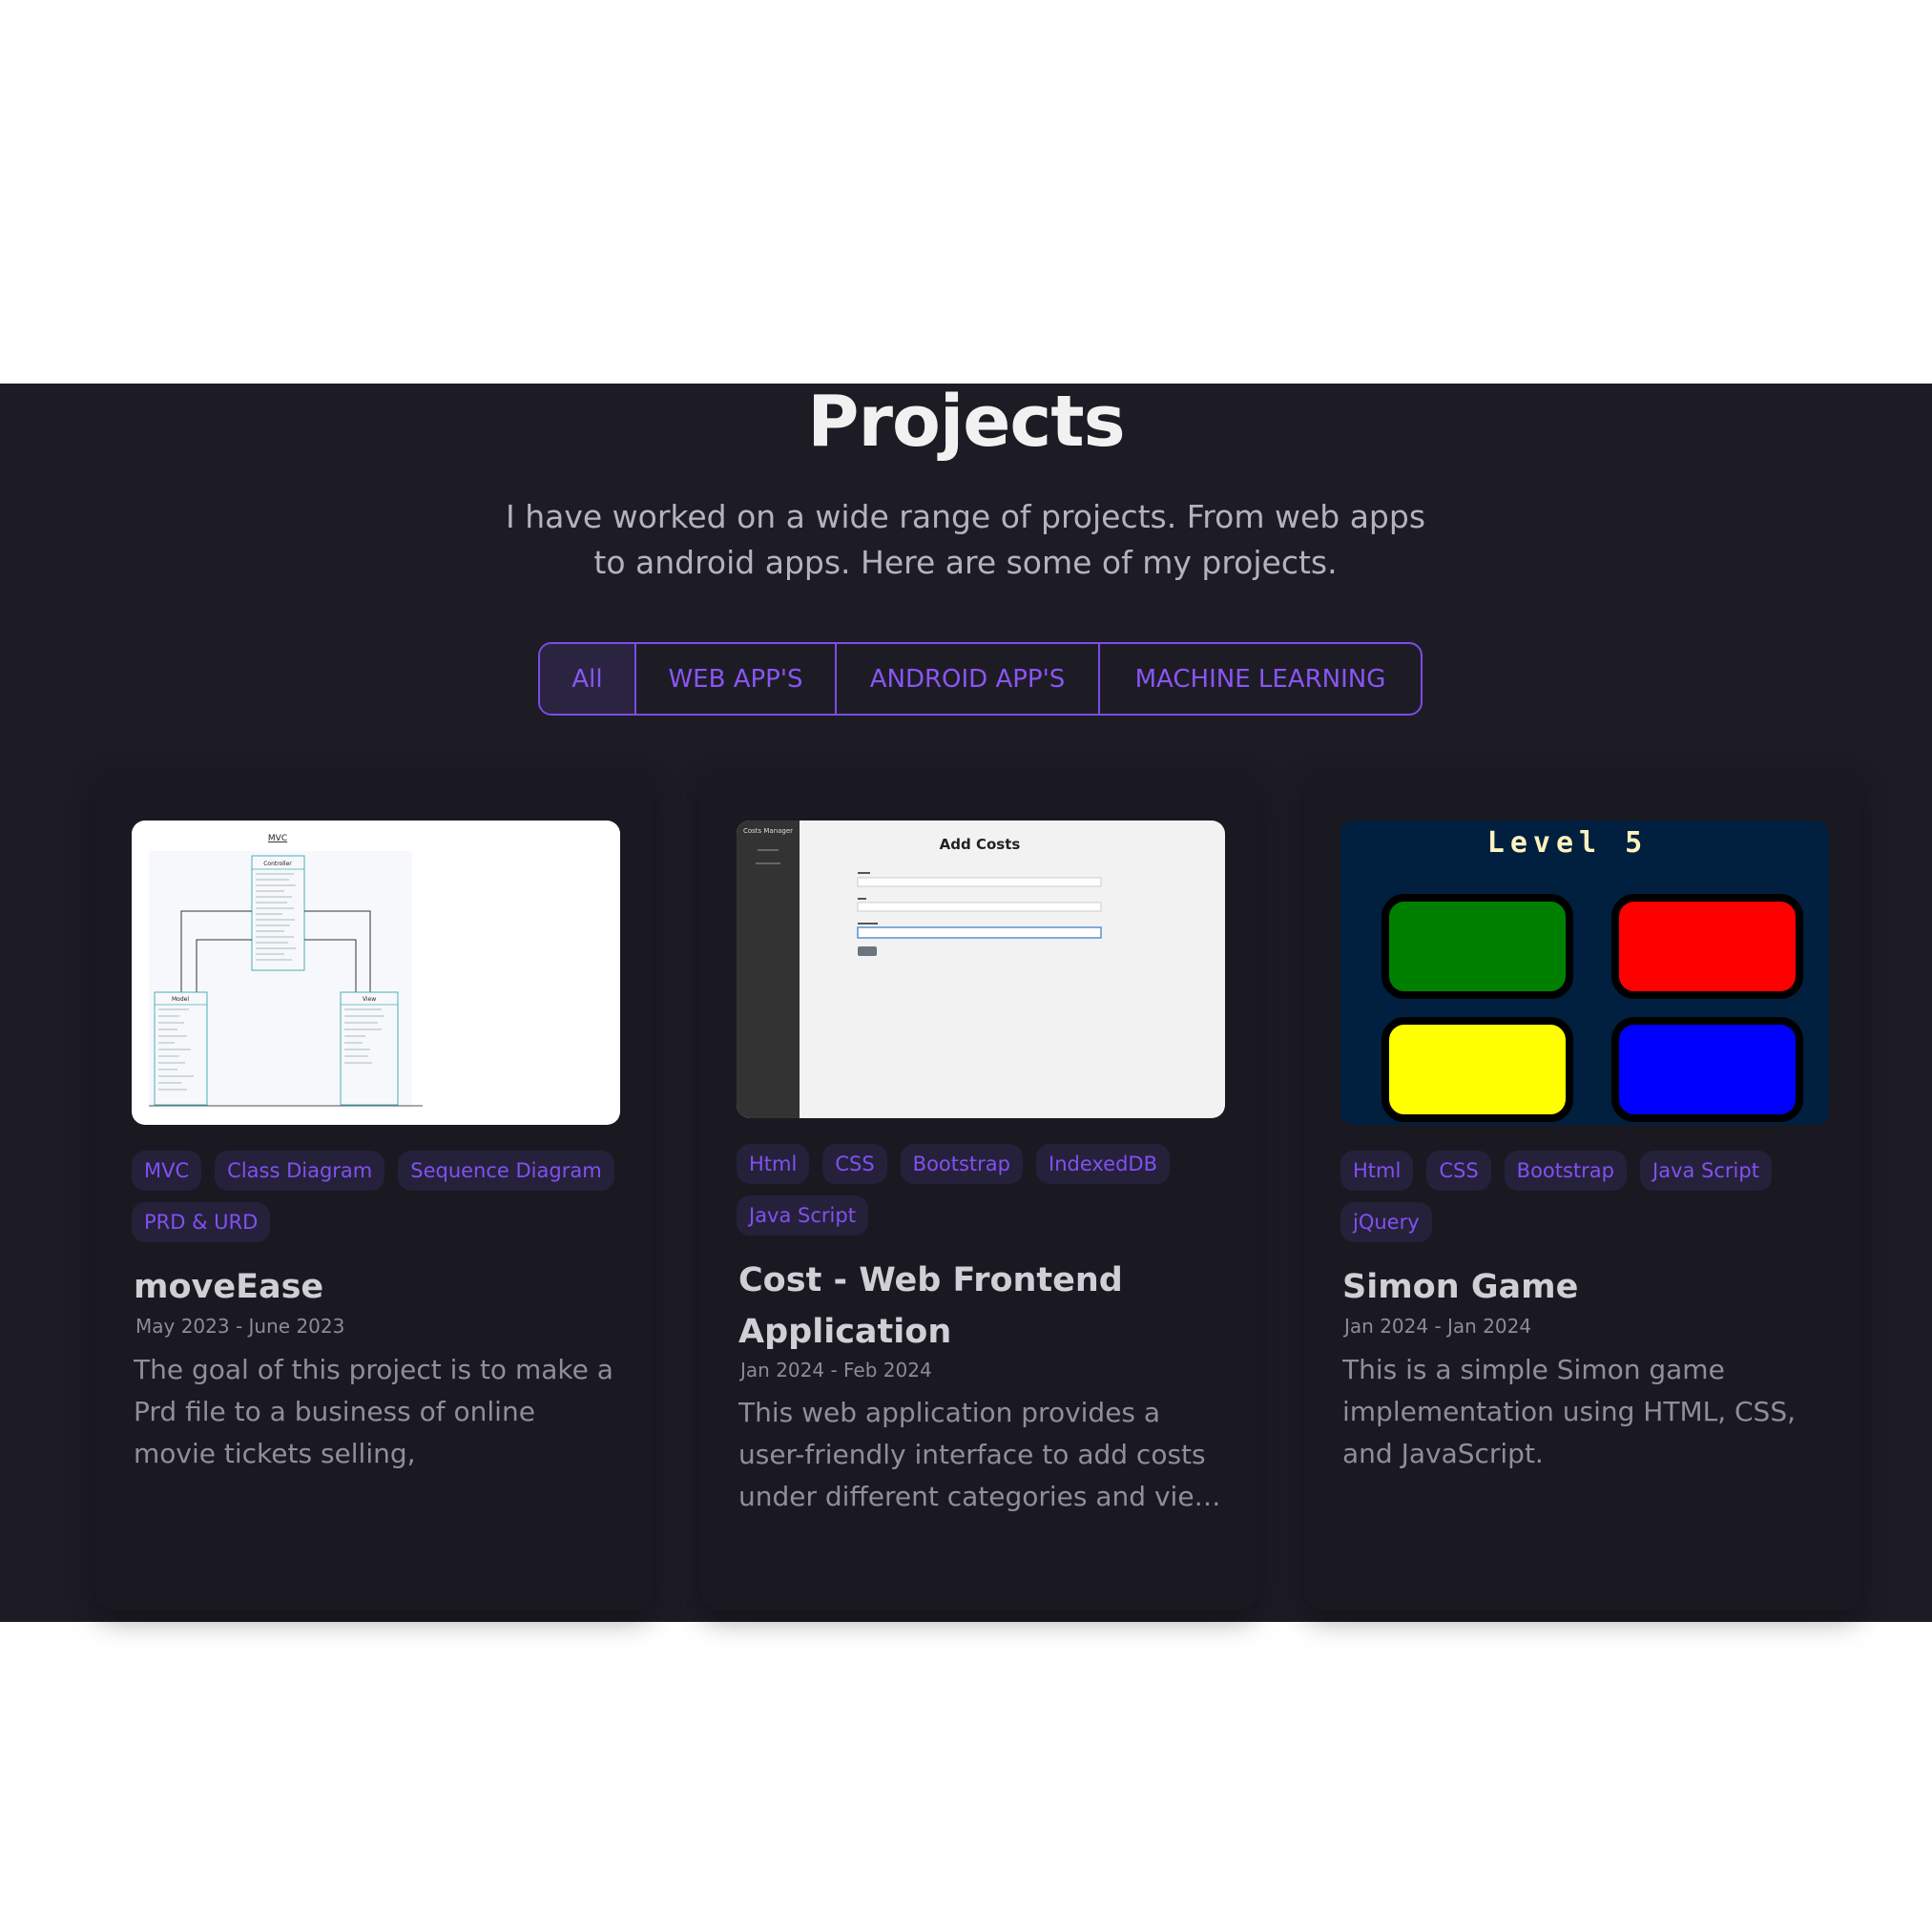  Describe the element at coordinates (240, 1326) in the screenshot. I see `project-date: May 2023 - June 2023` at that location.